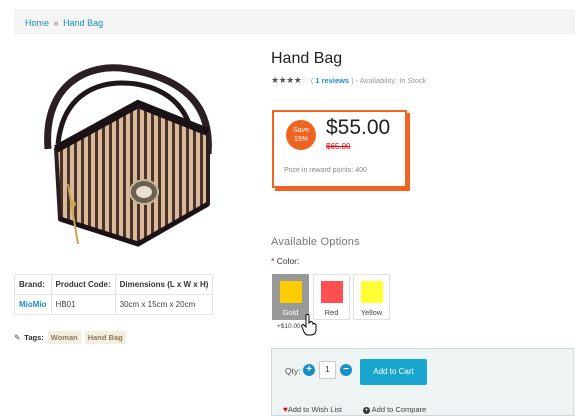  Describe the element at coordinates (358, 127) in the screenshot. I see `current-price: $55.00` at that location.